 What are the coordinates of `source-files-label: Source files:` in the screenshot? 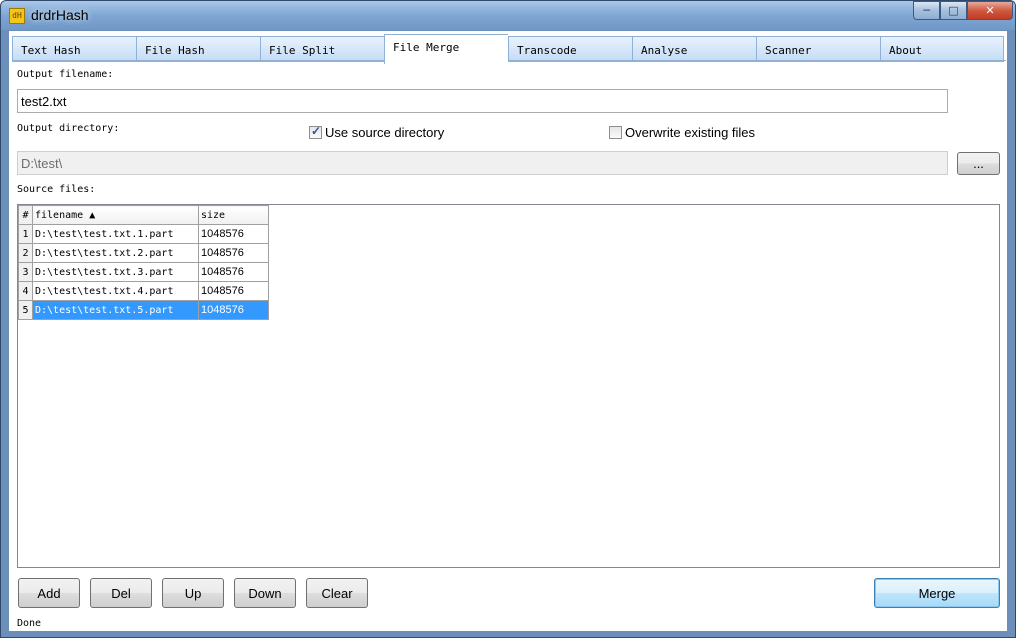 It's located at (56, 189).